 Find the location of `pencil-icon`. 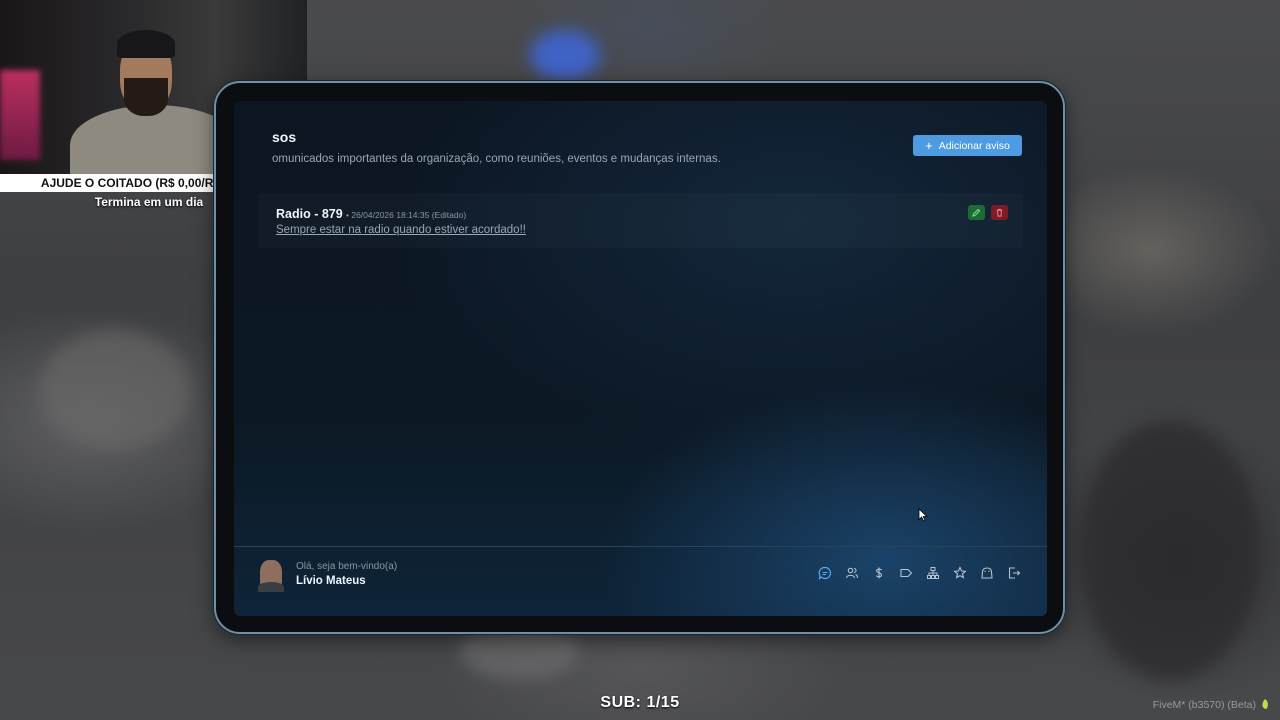

pencil-icon is located at coordinates (976, 212).